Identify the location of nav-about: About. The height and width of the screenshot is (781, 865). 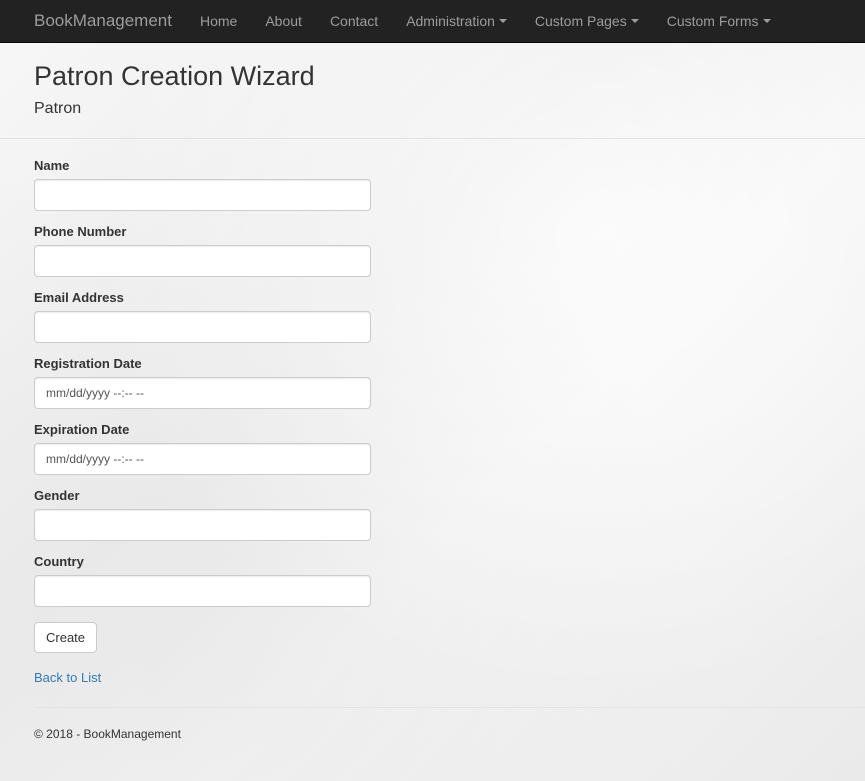
(283, 21).